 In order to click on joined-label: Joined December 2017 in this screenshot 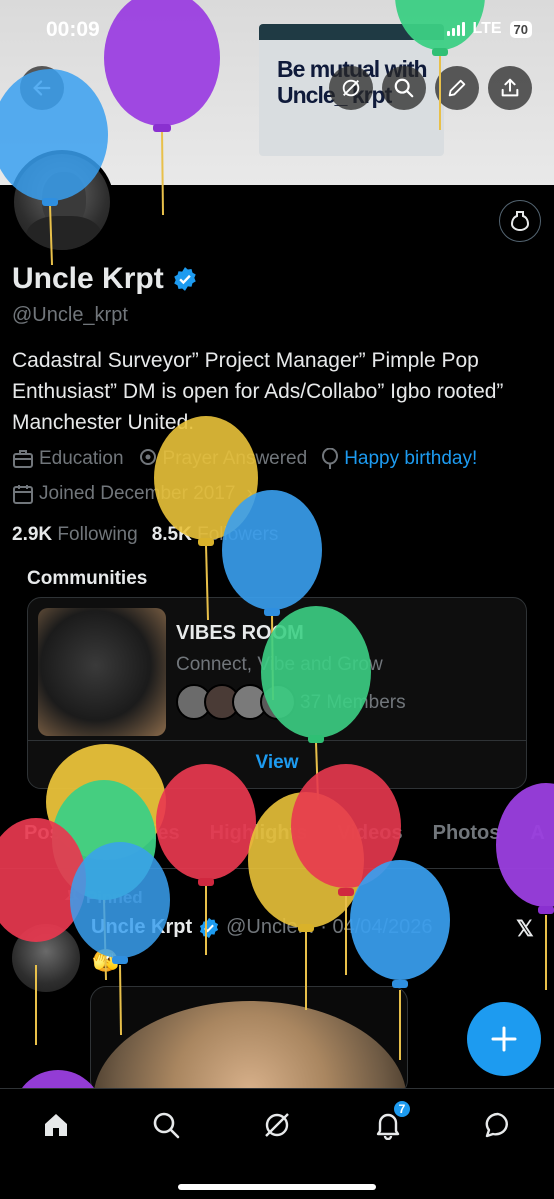, I will do `click(137, 493)`.